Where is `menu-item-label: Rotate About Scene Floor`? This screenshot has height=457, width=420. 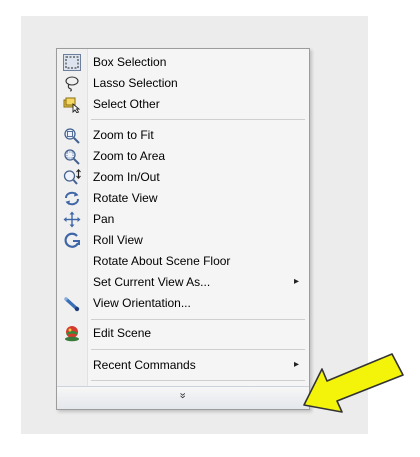 menu-item-label: Rotate About Scene Floor is located at coordinates (162, 261).